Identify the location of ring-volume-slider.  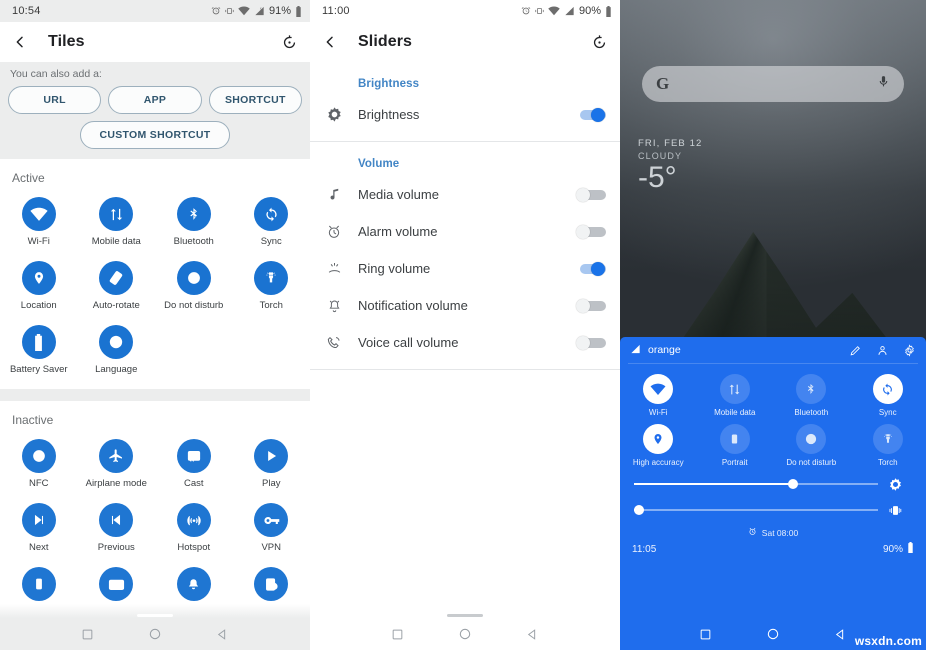
(773, 510).